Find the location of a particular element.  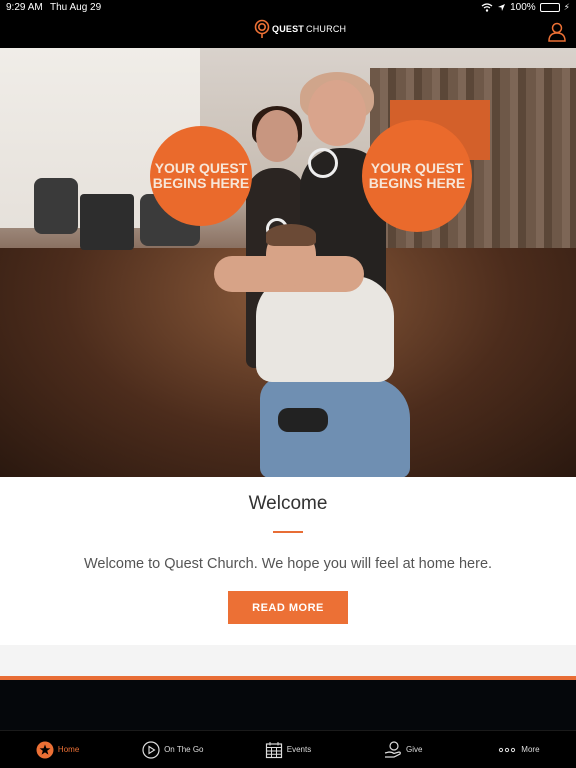

more-icon is located at coordinates (507, 749).